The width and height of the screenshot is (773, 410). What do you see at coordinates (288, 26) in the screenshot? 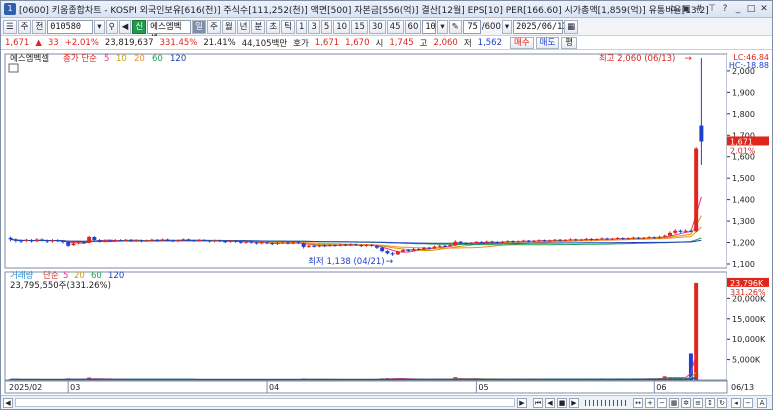
I see `period-tab-6: 틱` at bounding box center [288, 26].